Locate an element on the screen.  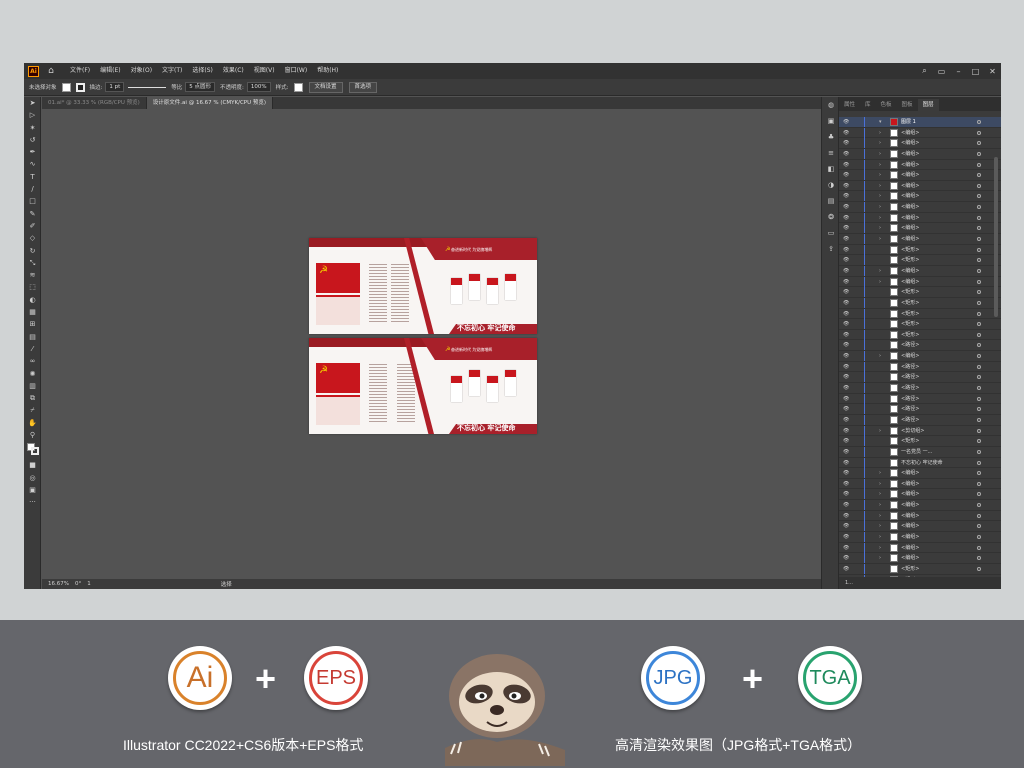
opacity-field: 100% is located at coordinates (258, 87).